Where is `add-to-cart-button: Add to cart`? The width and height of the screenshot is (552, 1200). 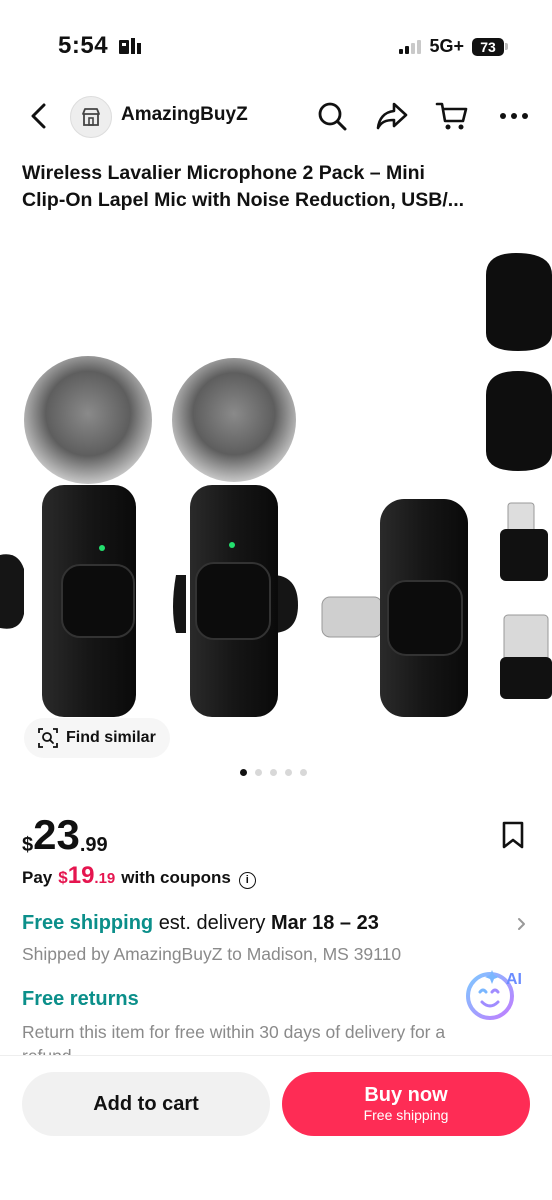
add-to-cart-button: Add to cart is located at coordinates (146, 1104).